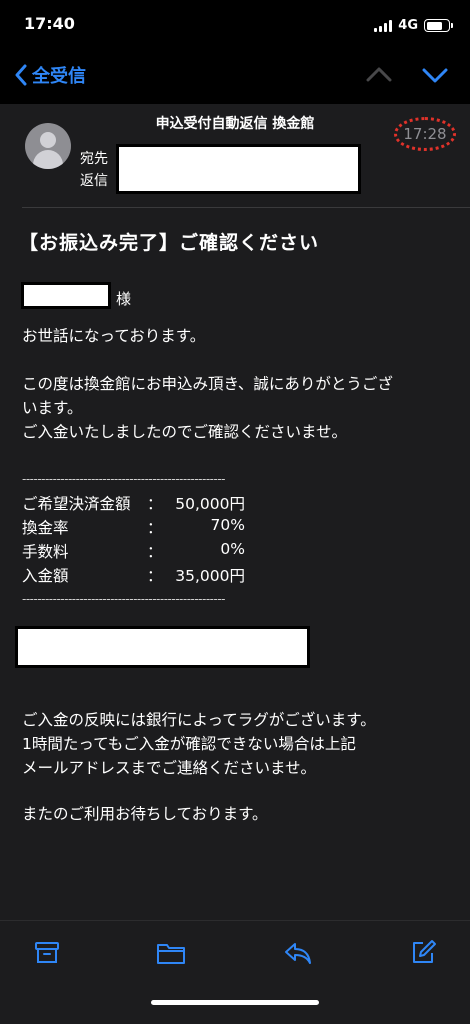 The image size is (470, 1024). I want to click on detail-row: 手数料 ： 0%, so click(172, 552).